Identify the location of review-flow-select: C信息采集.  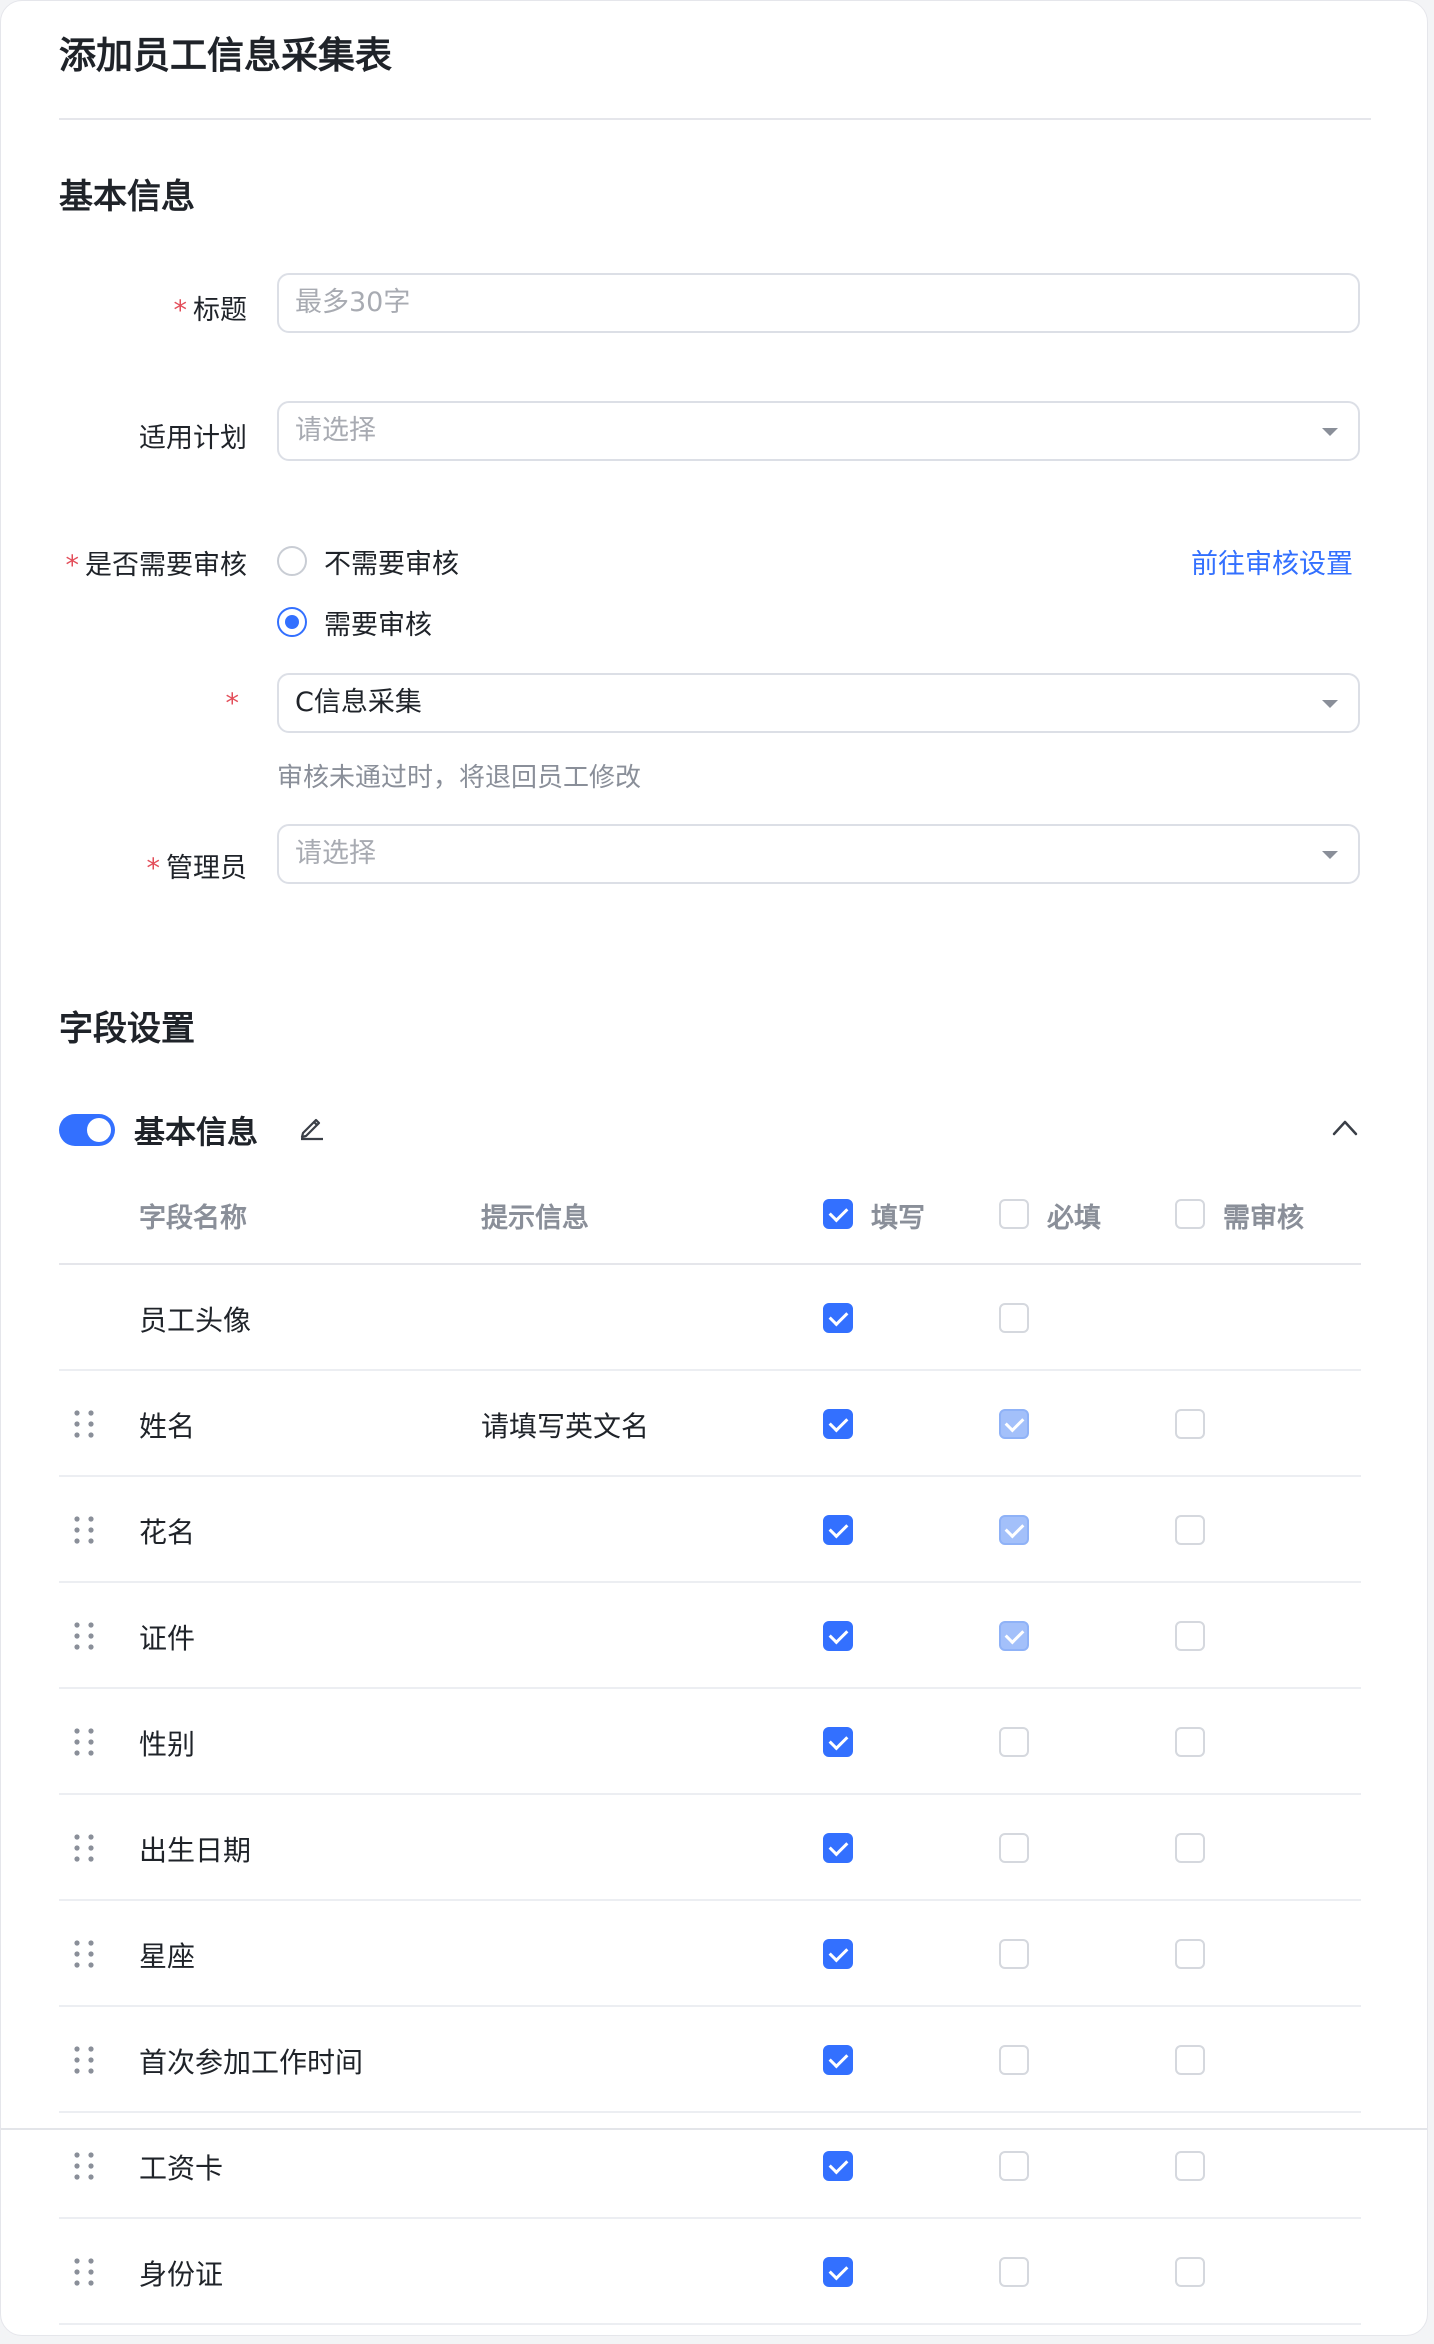
(818, 703).